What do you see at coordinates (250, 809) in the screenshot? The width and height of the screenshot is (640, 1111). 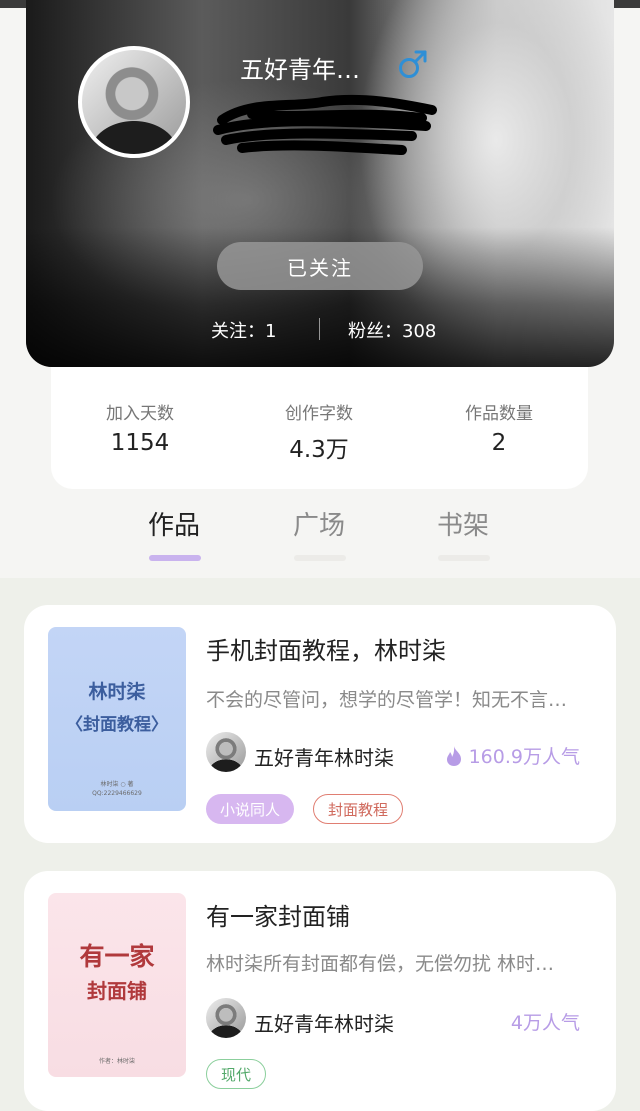 I see `tag: 小说同人` at bounding box center [250, 809].